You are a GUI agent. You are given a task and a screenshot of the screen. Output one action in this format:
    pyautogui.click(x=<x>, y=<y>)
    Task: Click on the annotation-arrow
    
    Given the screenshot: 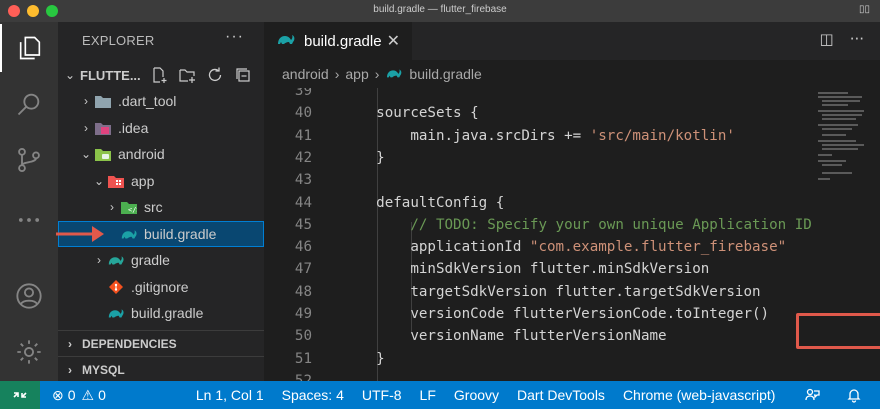 What is the action you would take?
    pyautogui.click(x=89, y=234)
    